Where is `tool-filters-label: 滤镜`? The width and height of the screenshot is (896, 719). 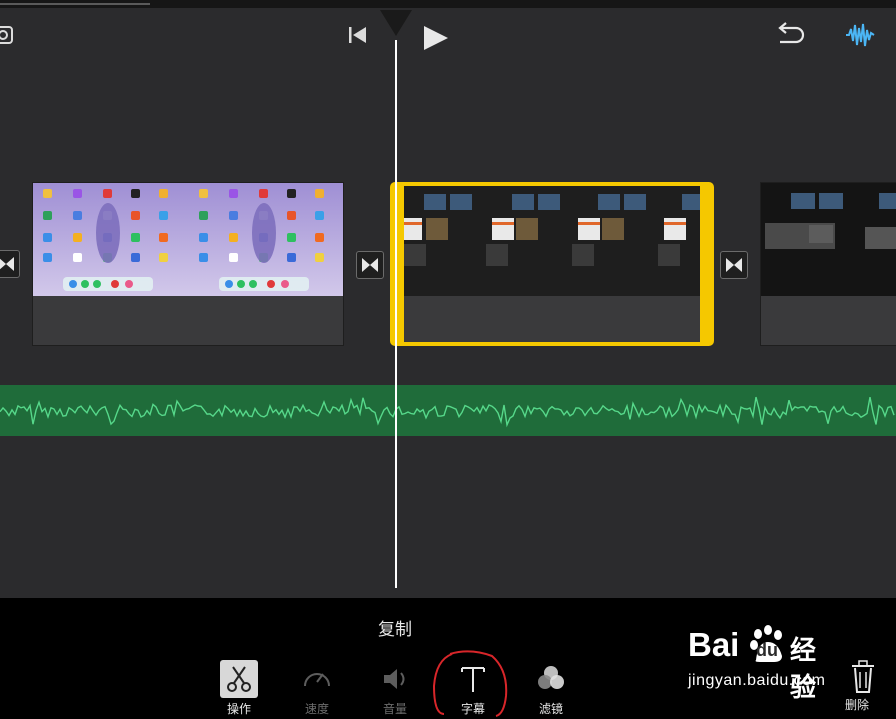 tool-filters-label: 滤镜 is located at coordinates (550, 709).